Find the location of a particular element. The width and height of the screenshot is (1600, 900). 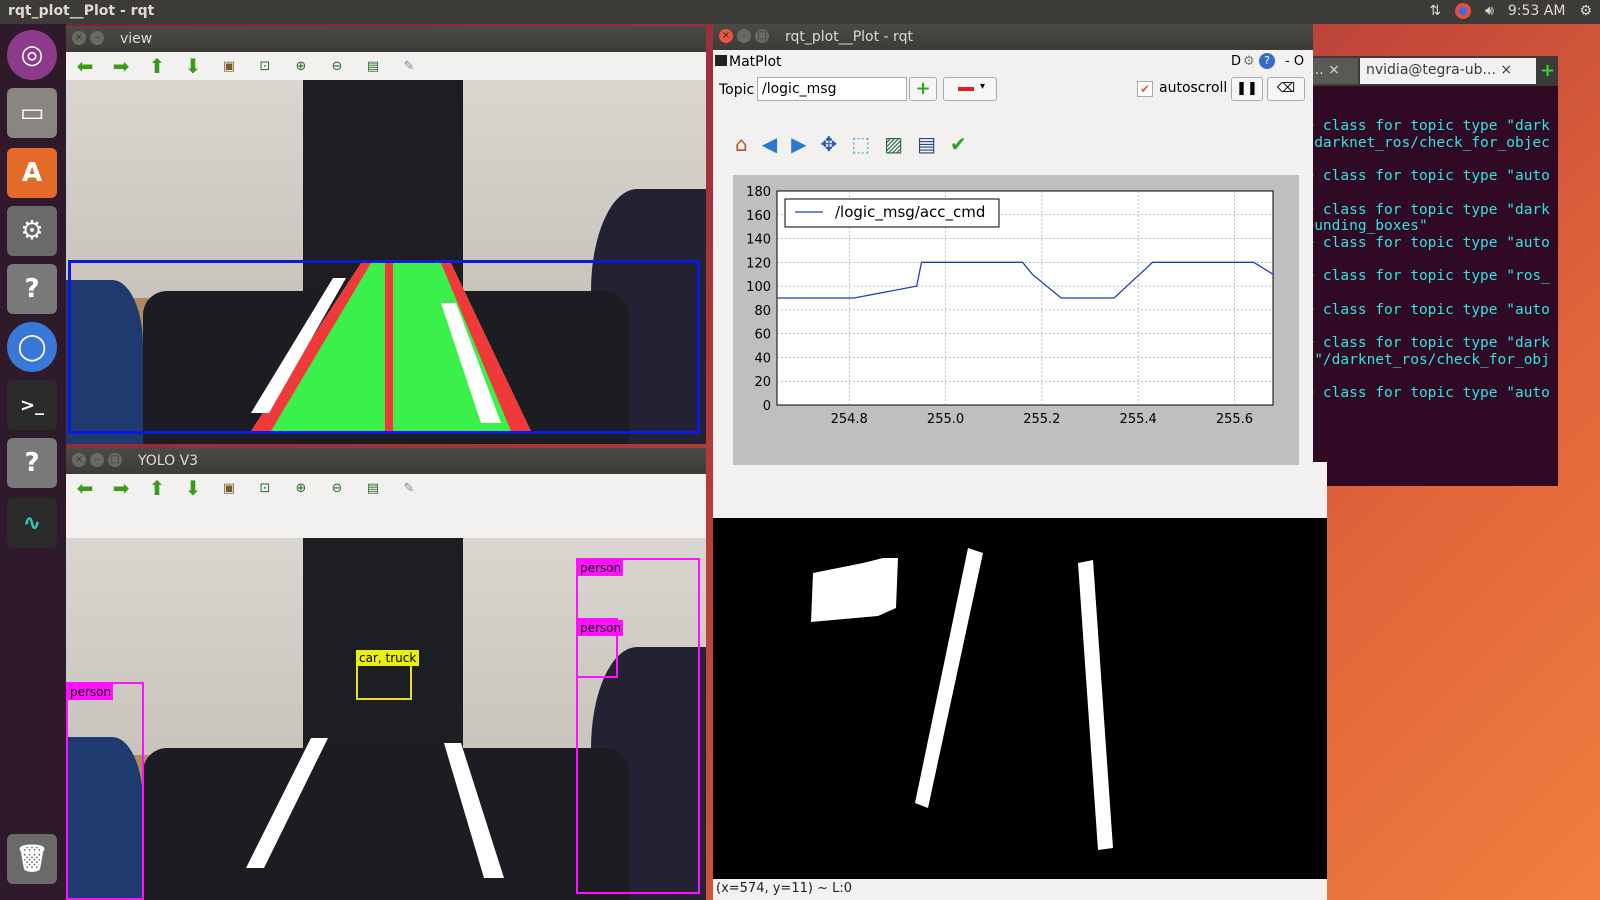

home-icon: ⌂ is located at coordinates (741, 144).